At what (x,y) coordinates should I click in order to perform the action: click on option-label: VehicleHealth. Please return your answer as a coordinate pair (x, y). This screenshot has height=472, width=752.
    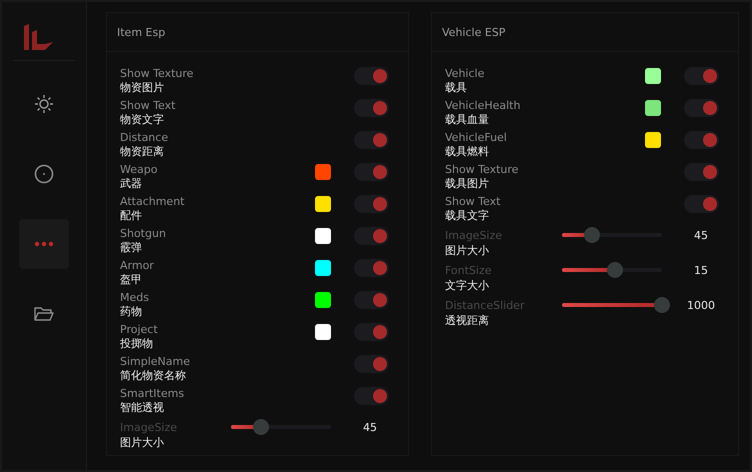
    Looking at the image, I should click on (483, 105).